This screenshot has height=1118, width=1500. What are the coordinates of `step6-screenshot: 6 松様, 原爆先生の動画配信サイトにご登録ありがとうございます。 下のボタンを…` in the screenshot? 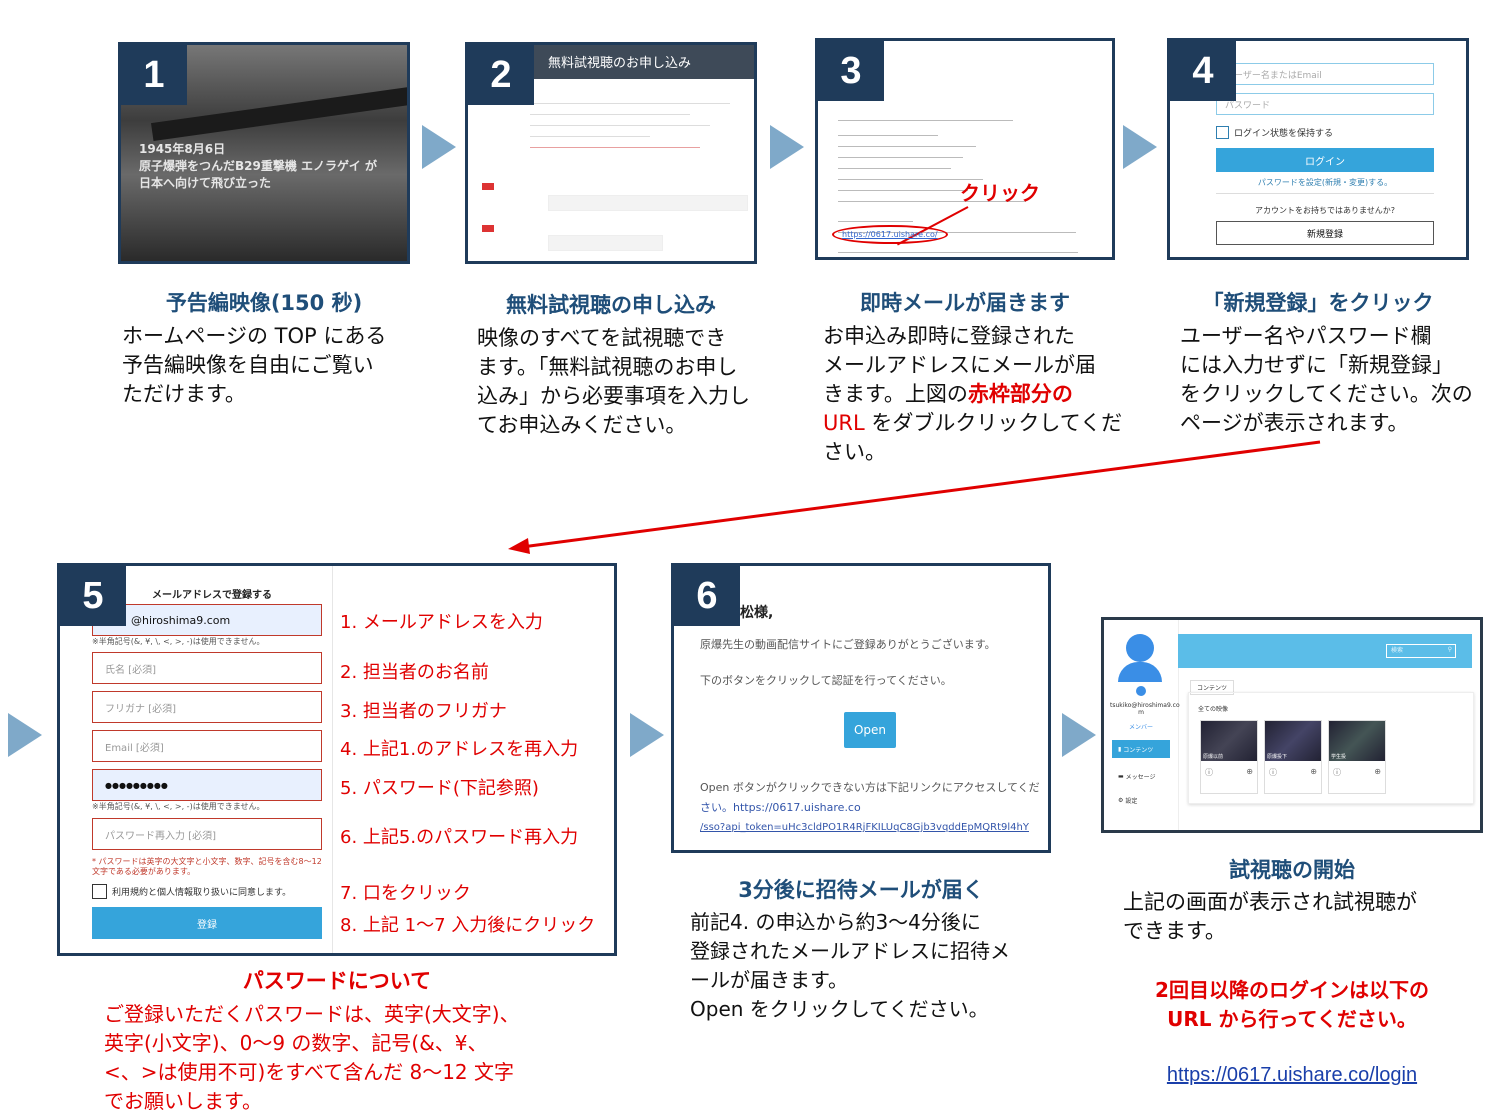 It's located at (861, 708).